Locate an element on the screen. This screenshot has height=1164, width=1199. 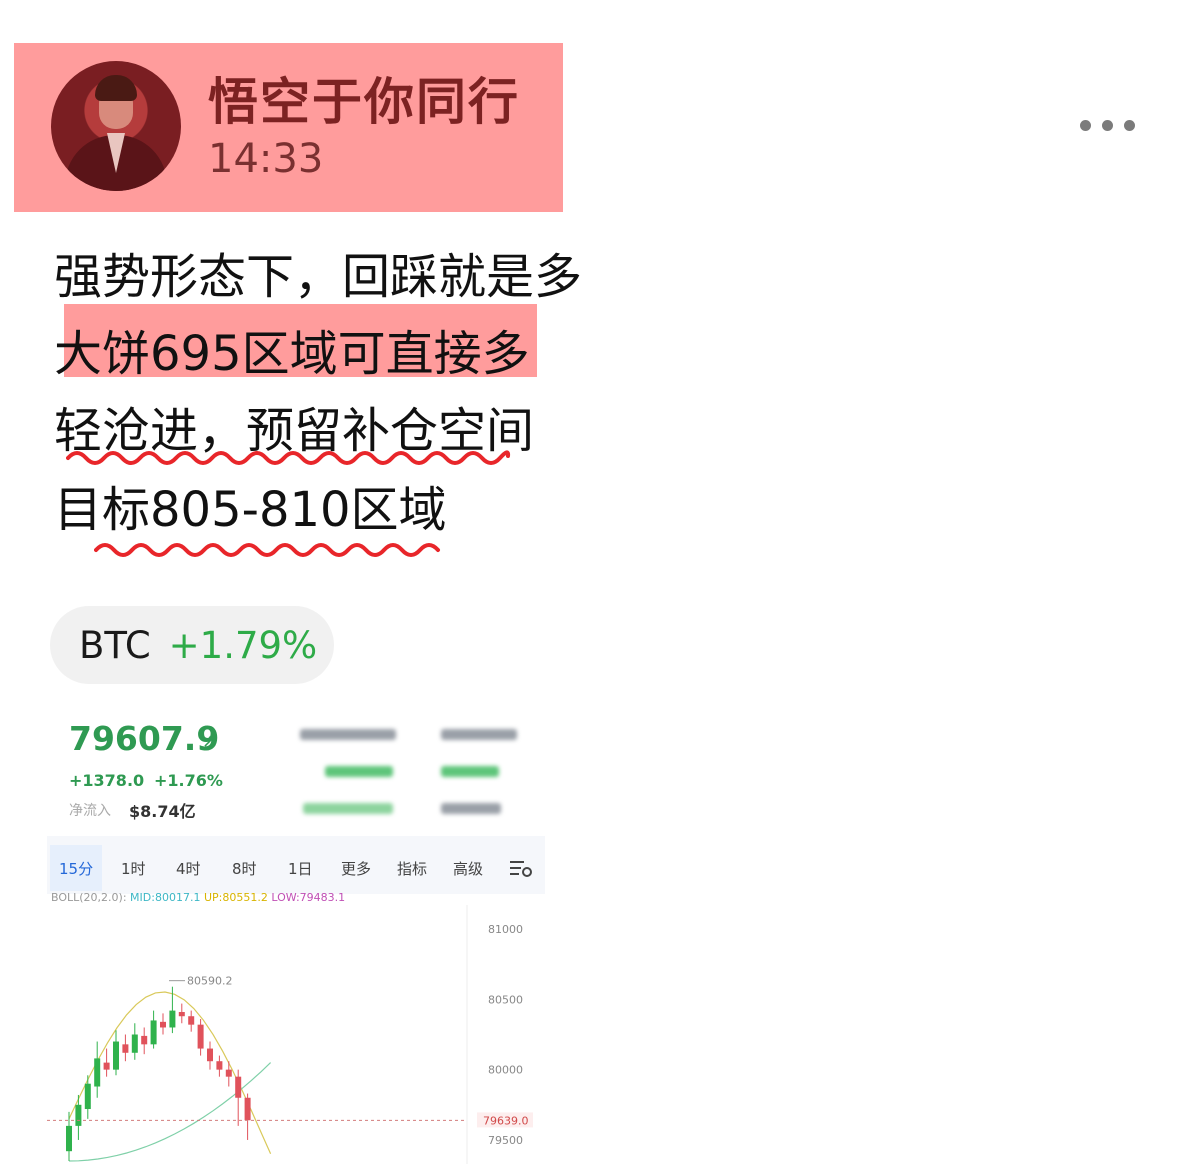
tab-4h: 4时 is located at coordinates (188, 868).